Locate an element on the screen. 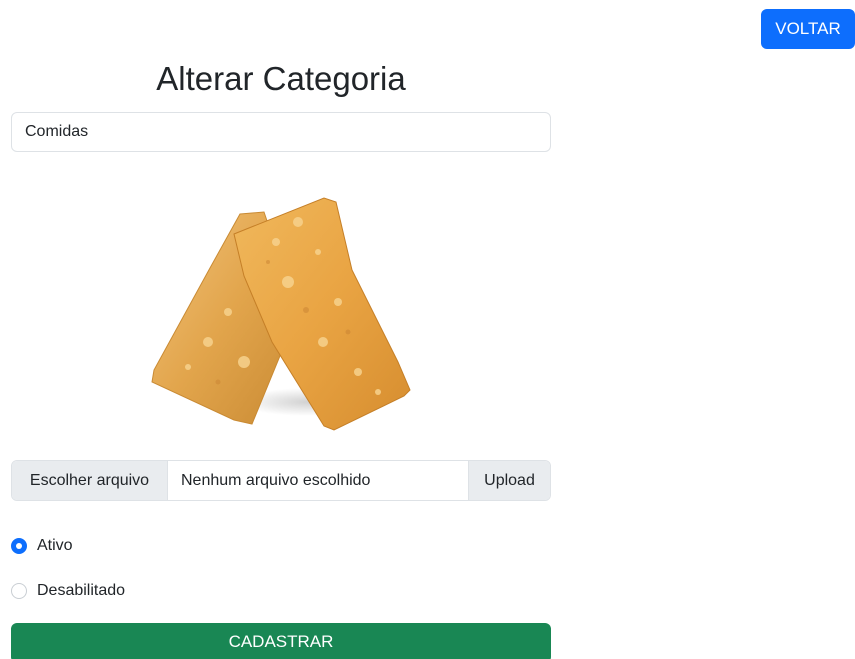 This screenshot has width=855, height=659. category-image is located at coordinates (281, 314).